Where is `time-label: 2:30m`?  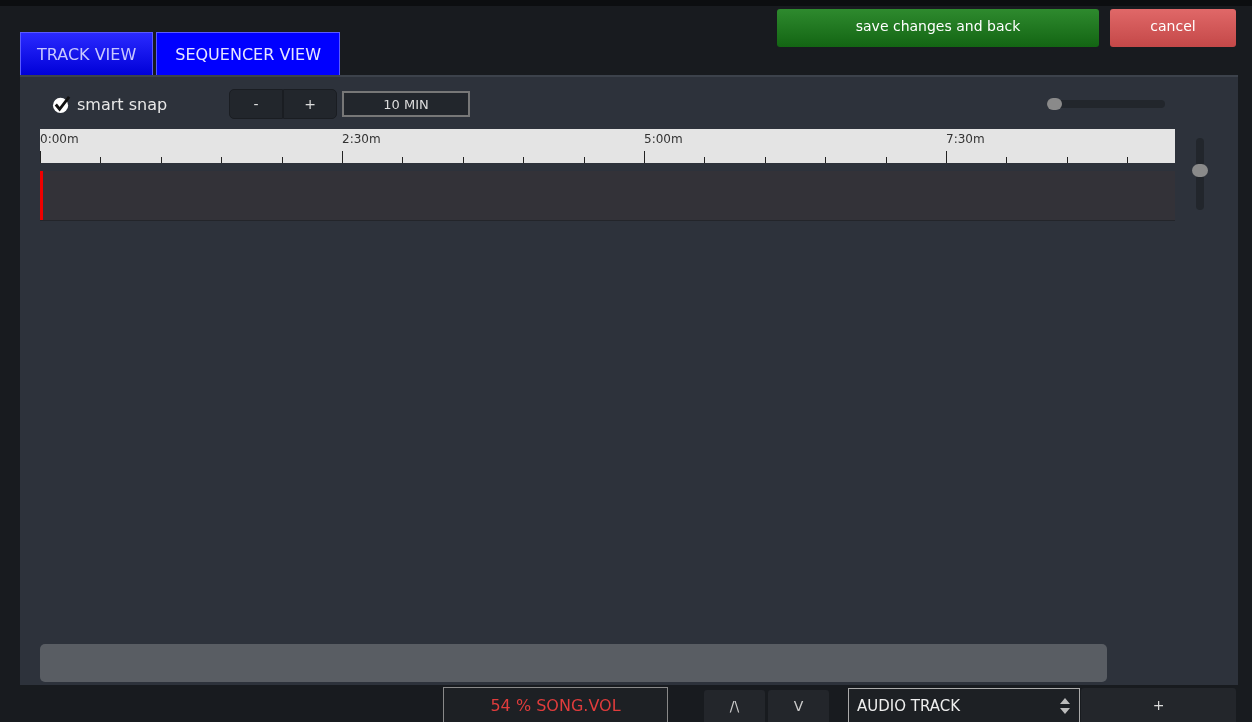
time-label: 2:30m is located at coordinates (361, 139).